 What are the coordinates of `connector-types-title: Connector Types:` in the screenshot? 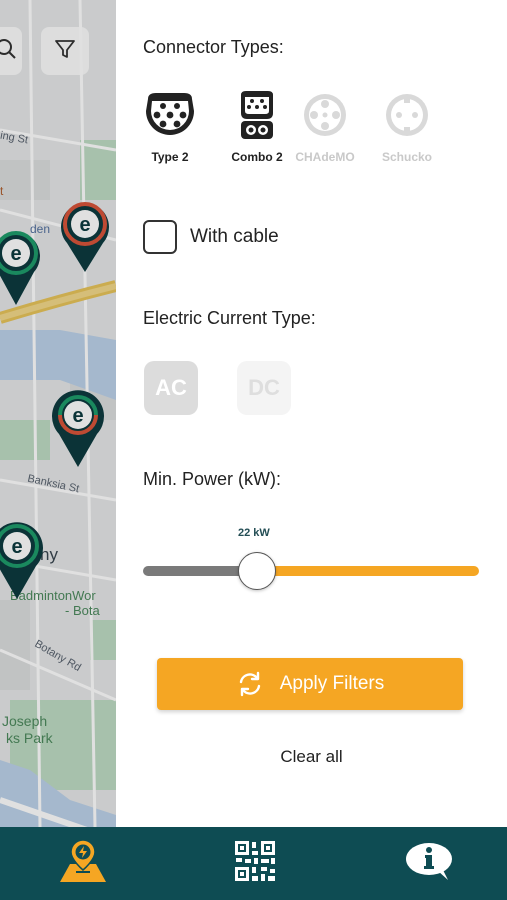 It's located at (213, 47).